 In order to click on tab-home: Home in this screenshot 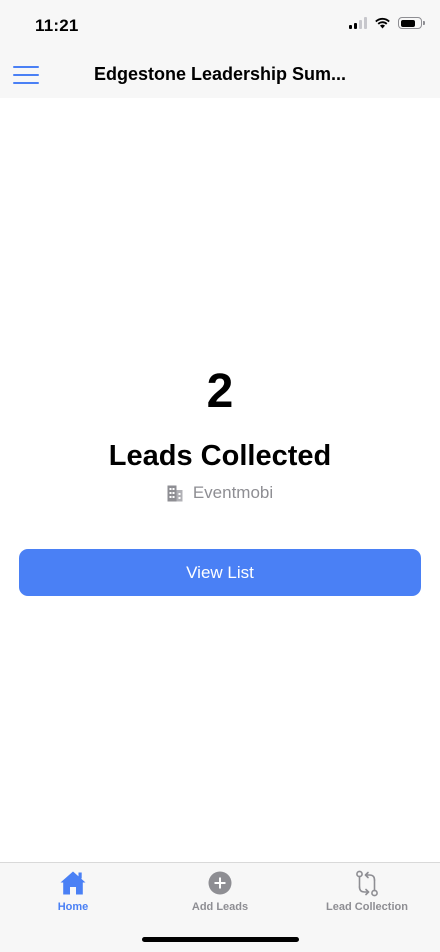, I will do `click(73, 891)`.